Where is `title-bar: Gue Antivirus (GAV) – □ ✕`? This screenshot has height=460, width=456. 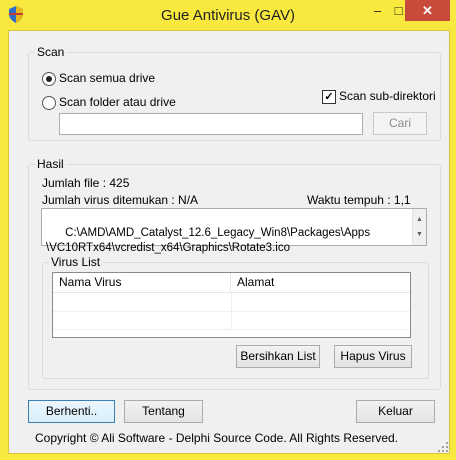 title-bar: Gue Antivirus (GAV) – □ ✕ is located at coordinates (228, 15).